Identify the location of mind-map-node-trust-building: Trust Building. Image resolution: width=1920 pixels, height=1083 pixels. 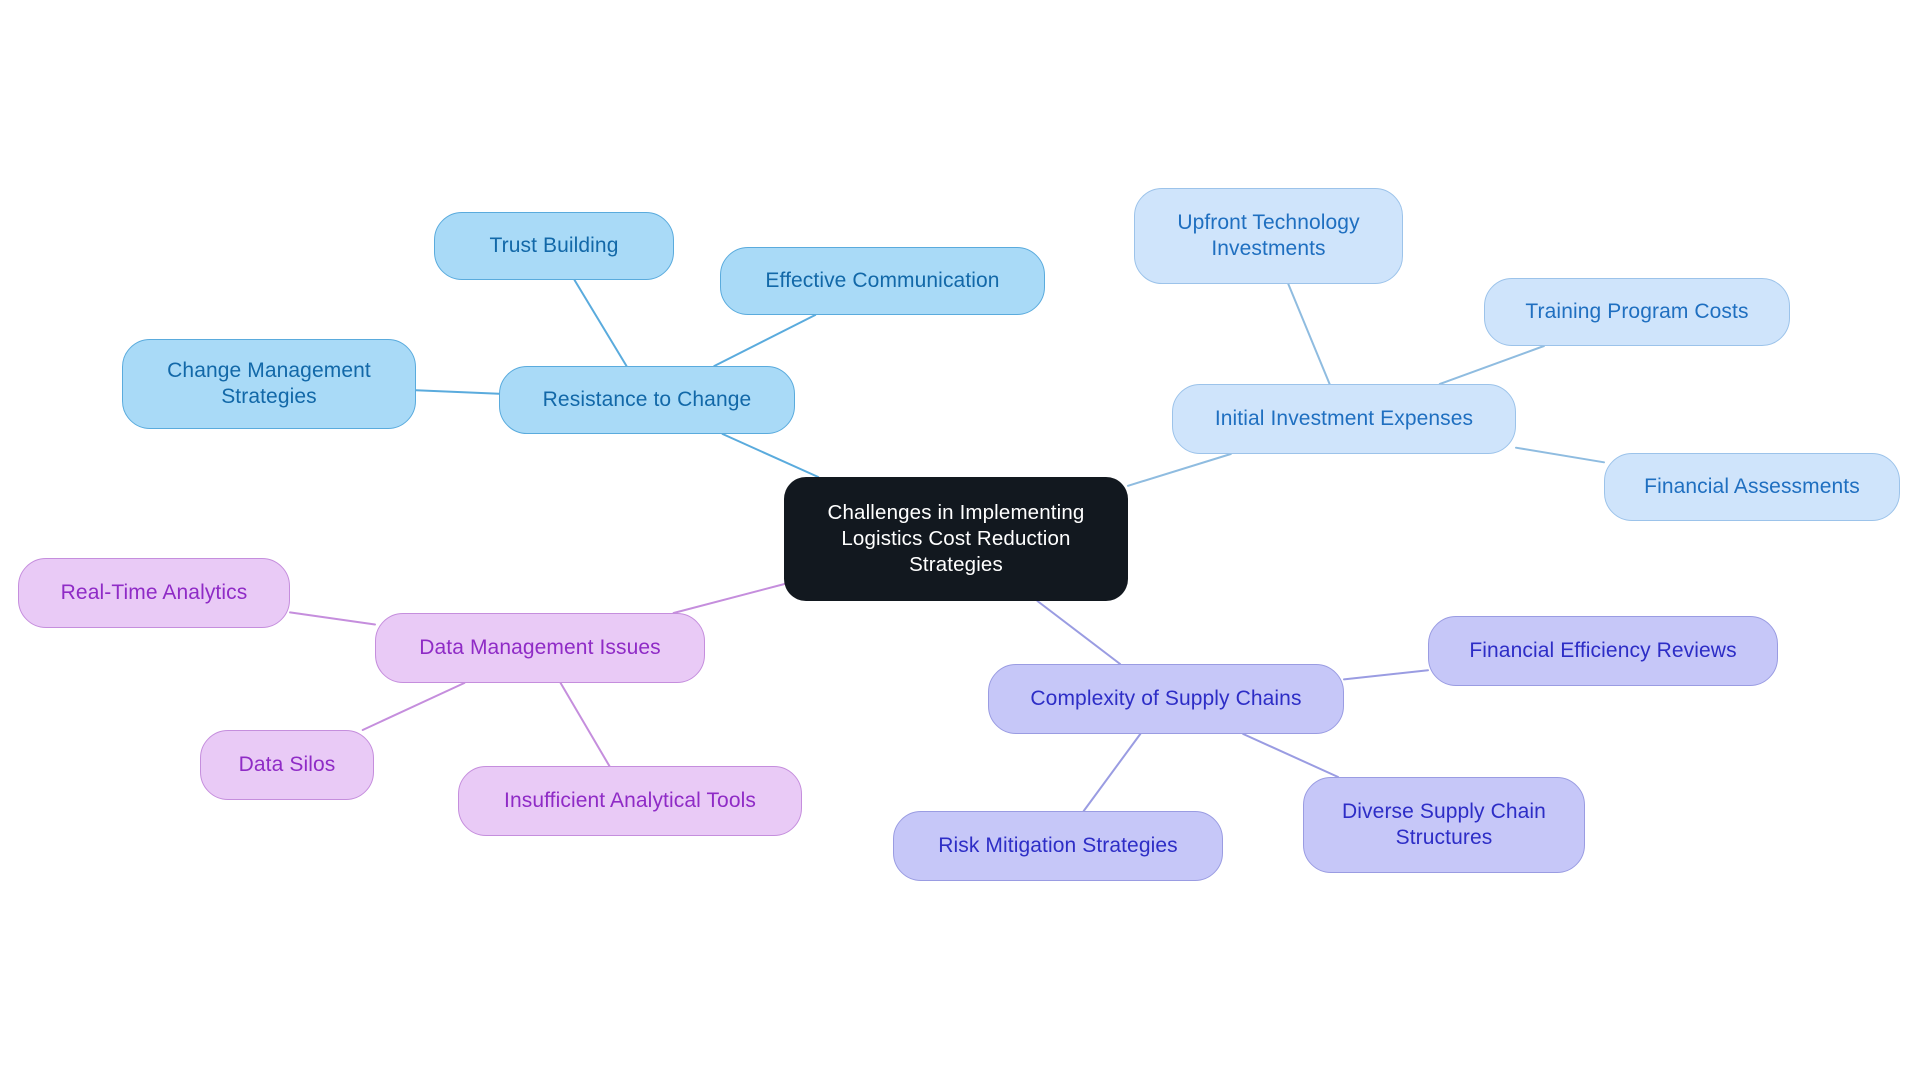
(554, 246).